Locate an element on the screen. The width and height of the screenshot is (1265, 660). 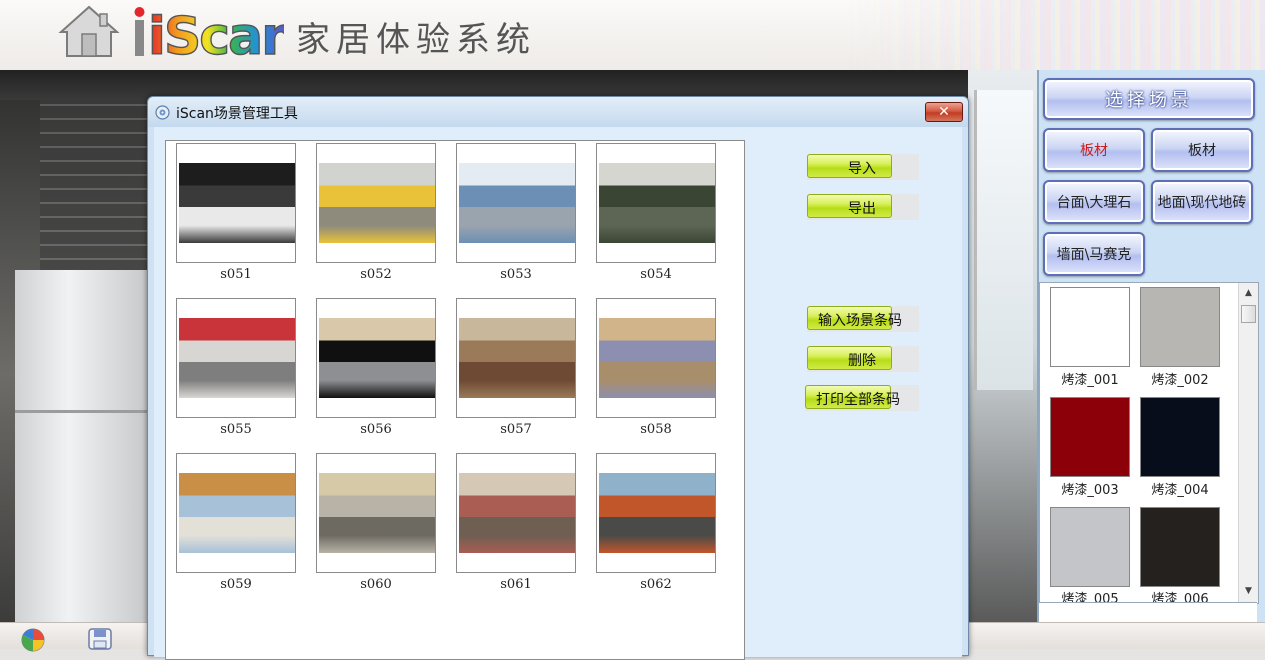
scrollbar-thumb is located at coordinates (1248, 314).